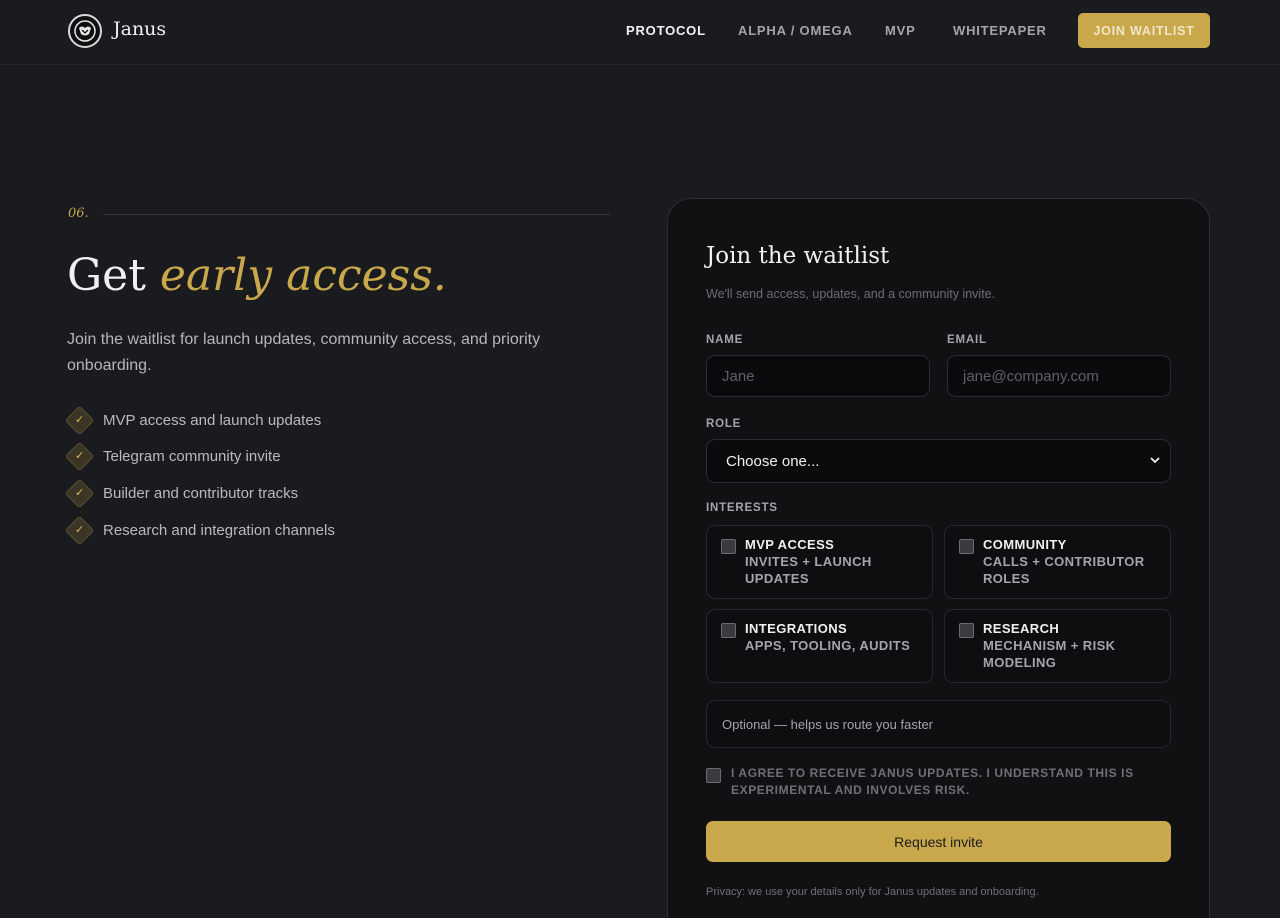 Image resolution: width=1280 pixels, height=918 pixels. Describe the element at coordinates (303, 275) in the screenshot. I see `hero-title-accent: early access.` at that location.